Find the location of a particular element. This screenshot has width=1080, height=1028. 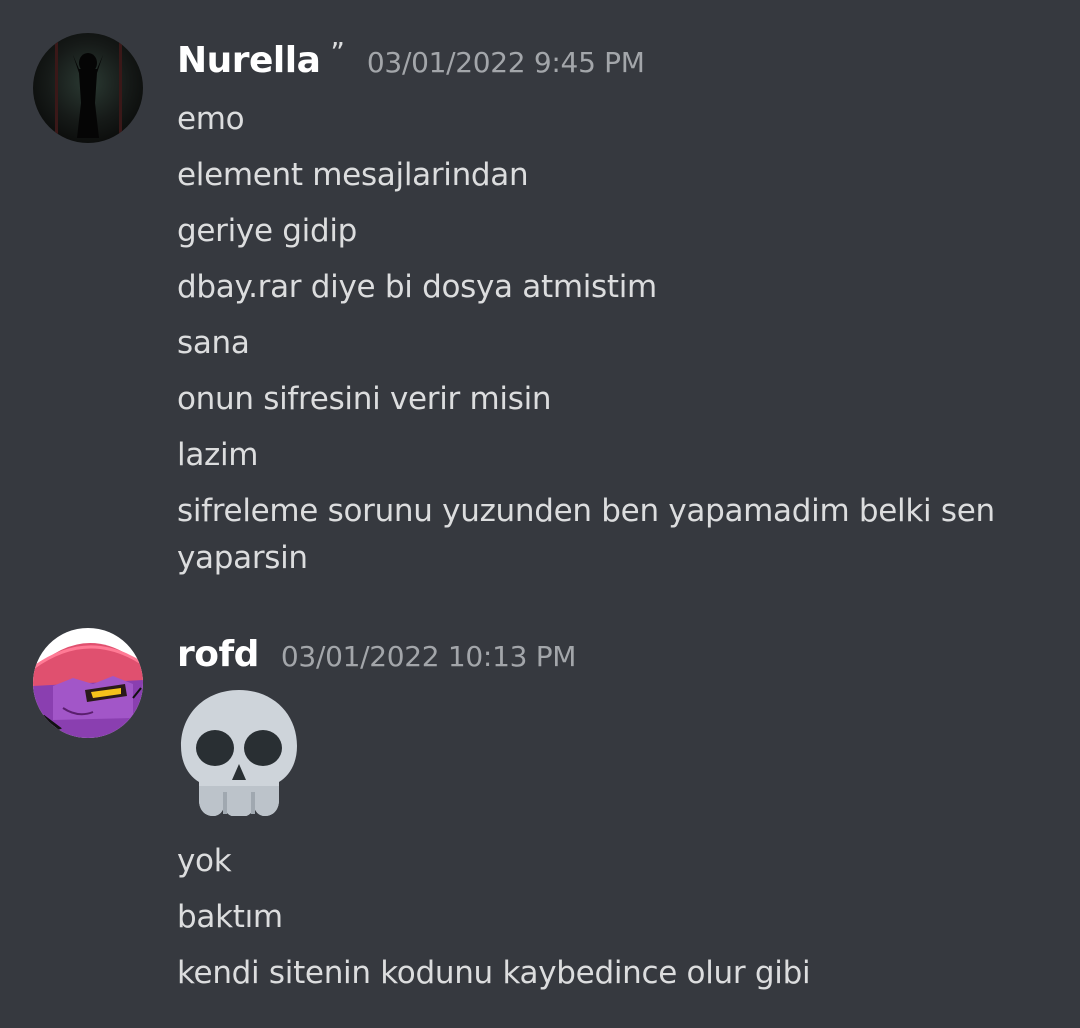

user-badge: ” is located at coordinates (337, 52).